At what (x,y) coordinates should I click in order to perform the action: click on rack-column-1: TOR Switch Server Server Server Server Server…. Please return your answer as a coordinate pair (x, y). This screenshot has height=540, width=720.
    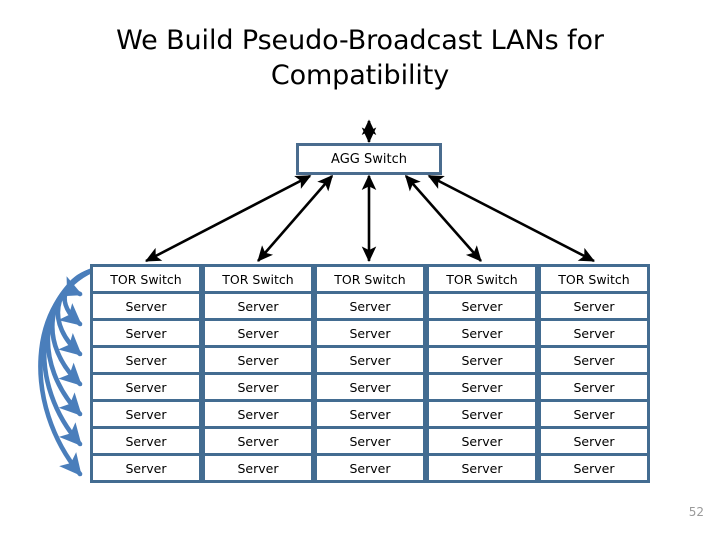
    Looking at the image, I should click on (146, 373).